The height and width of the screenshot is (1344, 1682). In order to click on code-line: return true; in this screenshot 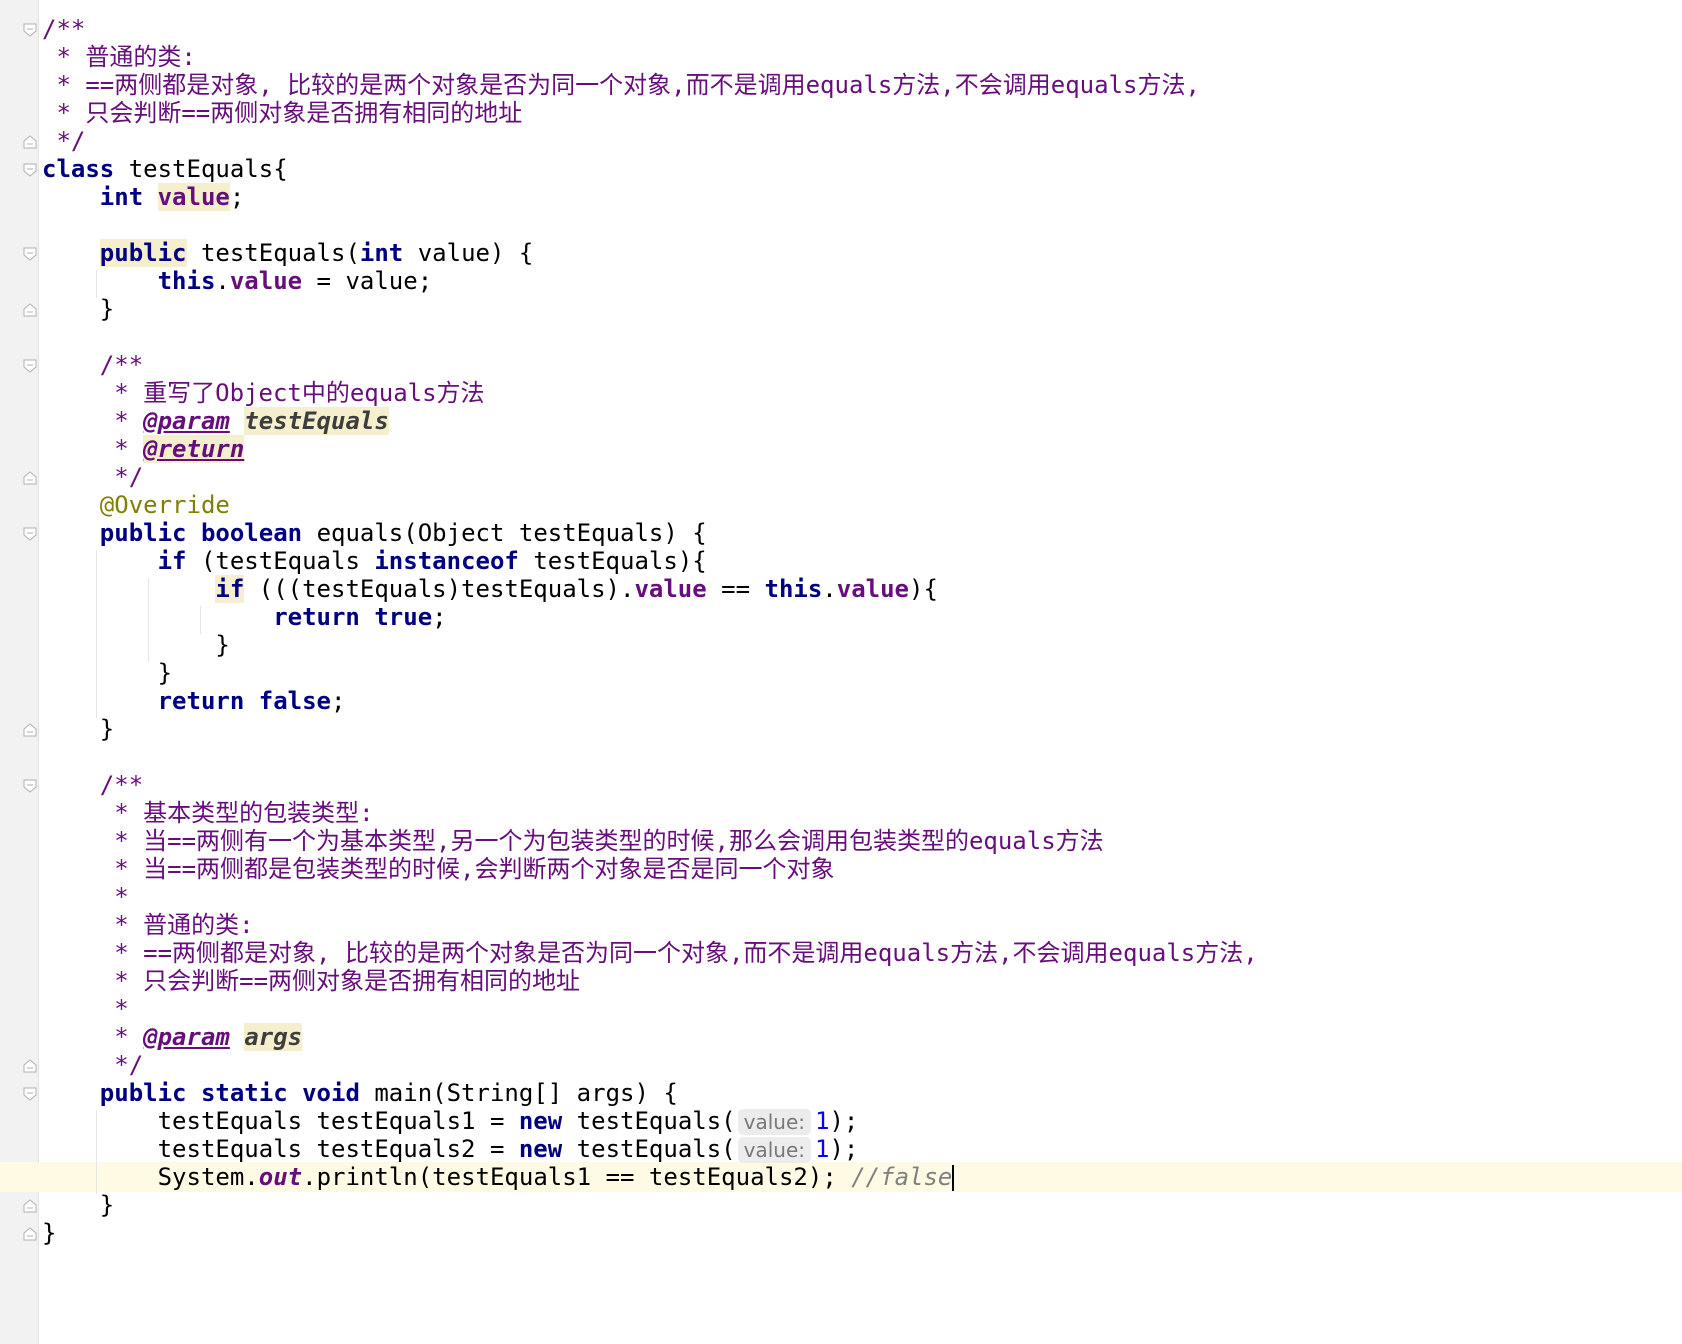, I will do `click(244, 617)`.